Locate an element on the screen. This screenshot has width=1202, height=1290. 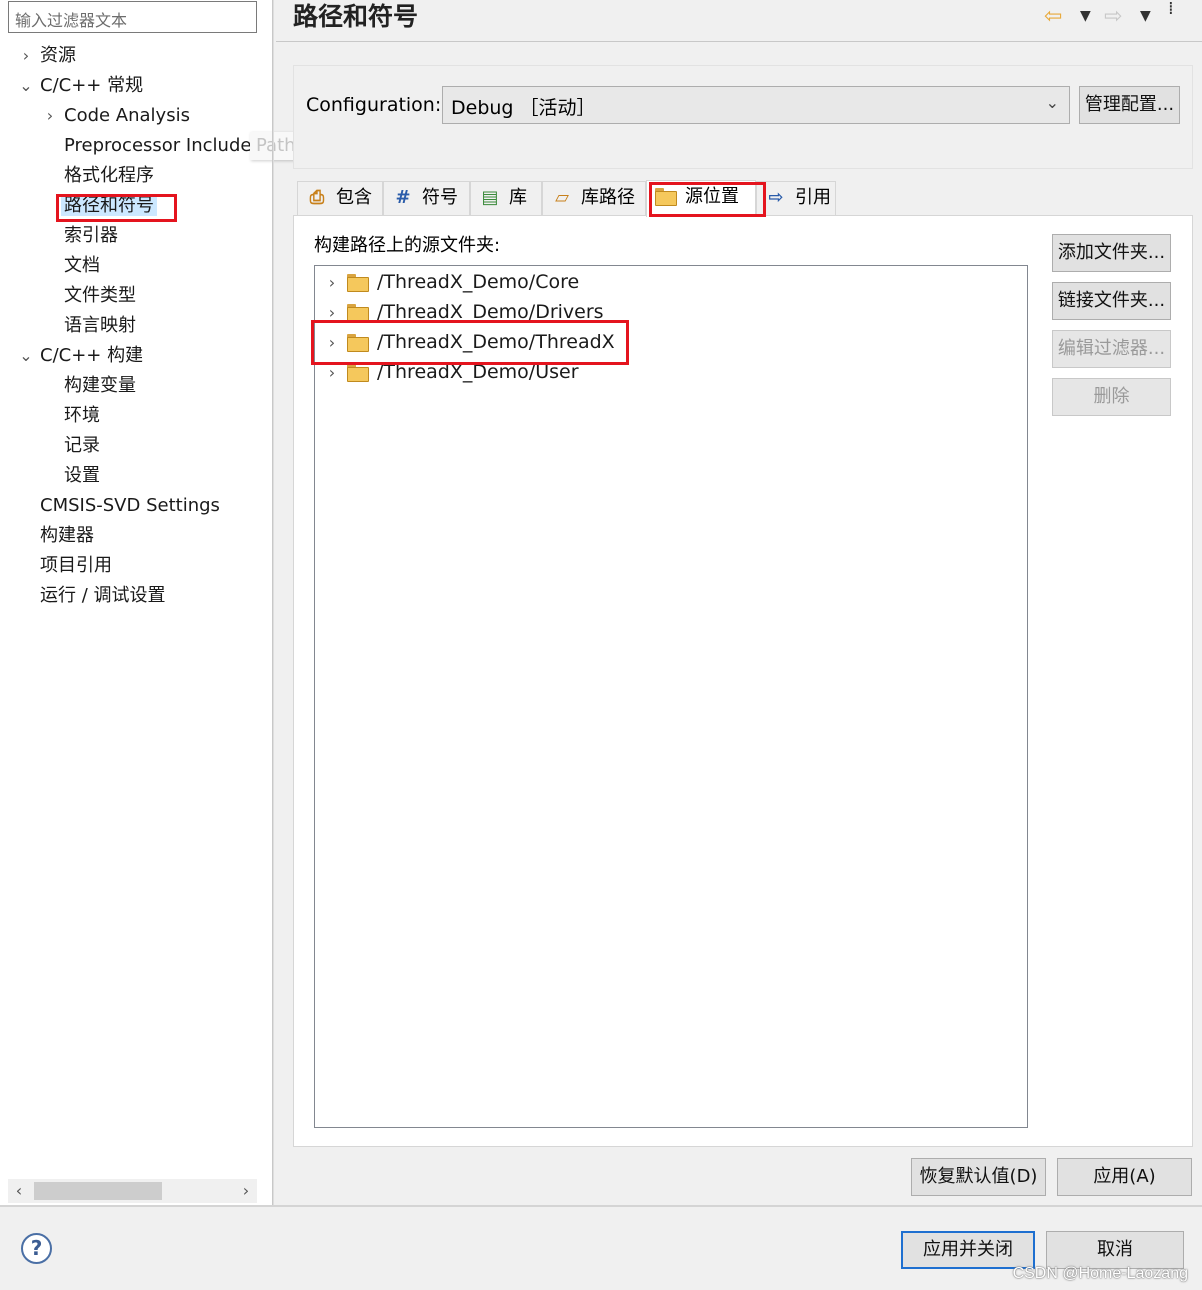
source-folders-label: 构建路径上的源文件夹: is located at coordinates (407, 245).